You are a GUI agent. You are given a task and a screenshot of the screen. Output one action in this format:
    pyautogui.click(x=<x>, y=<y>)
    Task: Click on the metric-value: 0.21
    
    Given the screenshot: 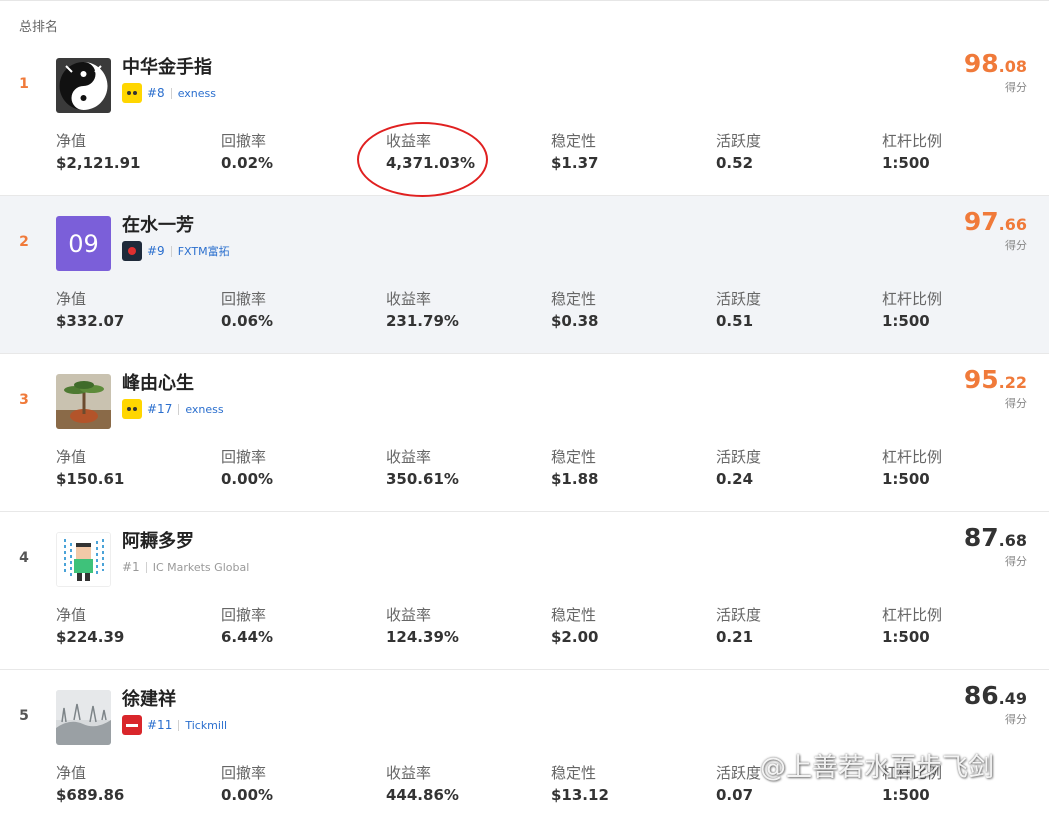 What is the action you would take?
    pyautogui.click(x=735, y=637)
    